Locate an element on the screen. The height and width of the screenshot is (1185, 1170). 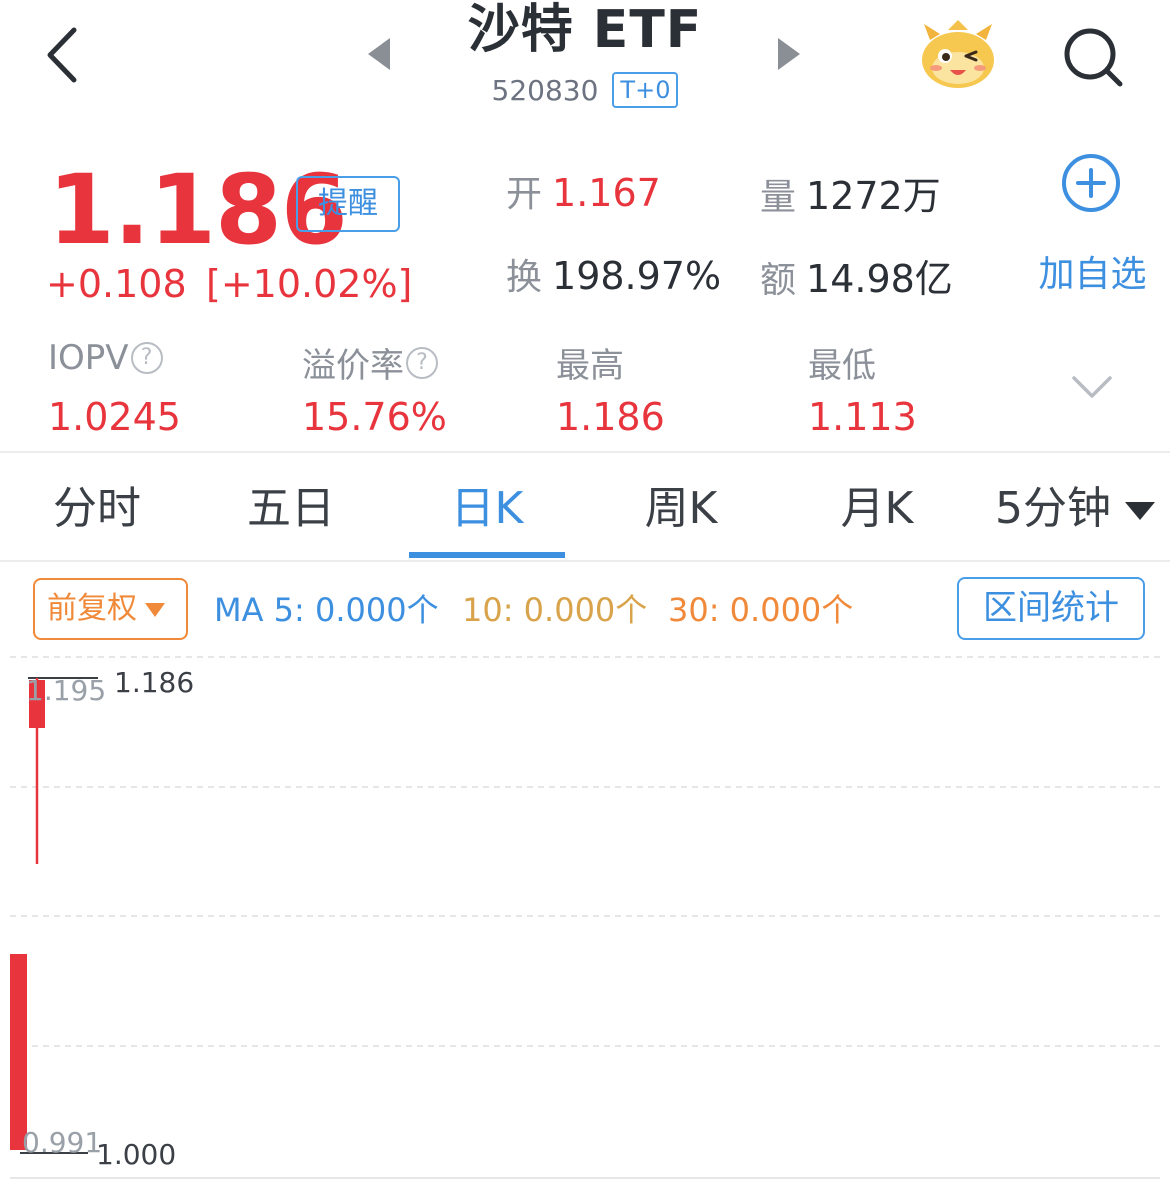
price-adjust-dropdown: 前复权 is located at coordinates (110, 609).